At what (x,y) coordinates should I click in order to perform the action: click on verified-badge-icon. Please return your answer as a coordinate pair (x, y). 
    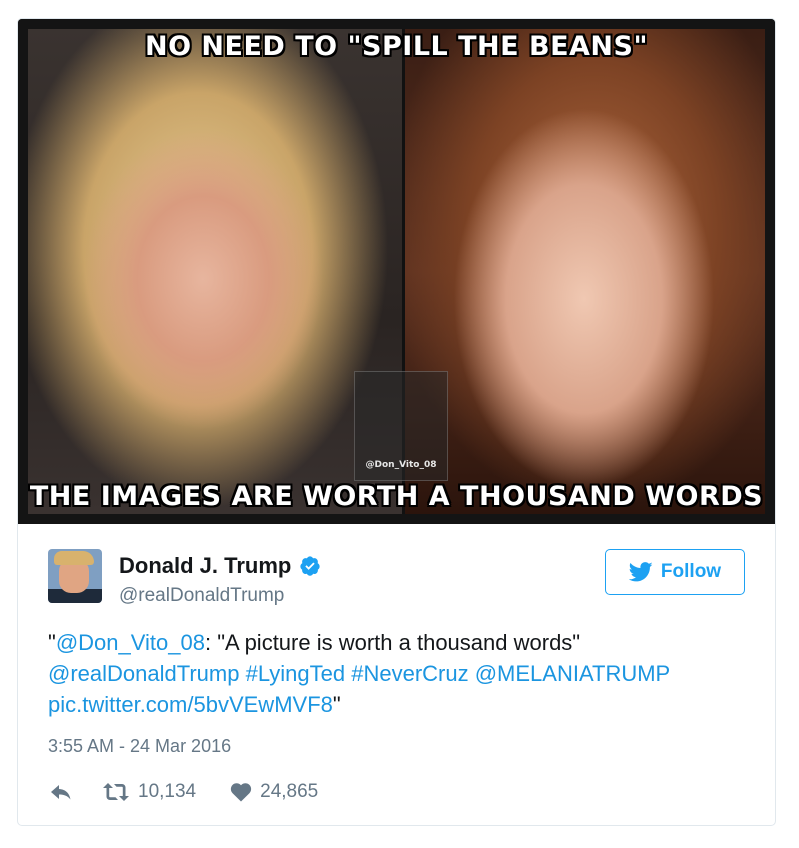
    Looking at the image, I should click on (310, 566).